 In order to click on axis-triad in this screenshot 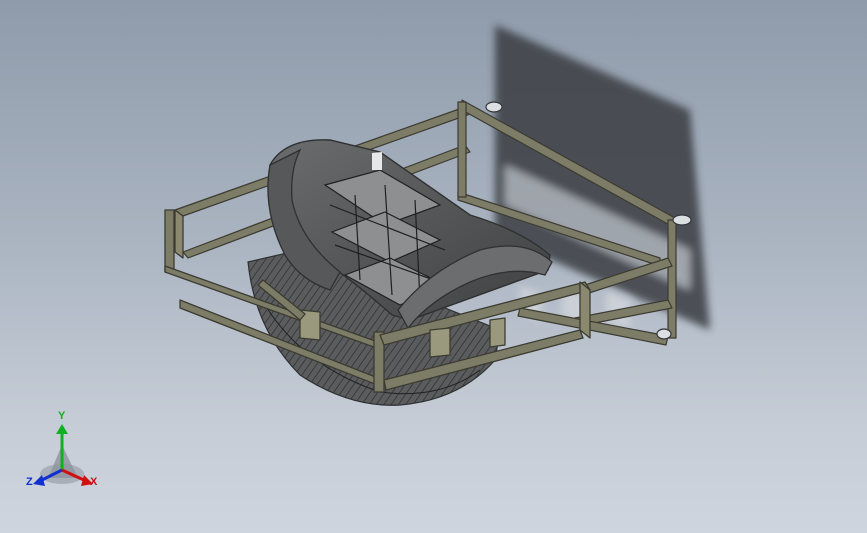, I will do `click(63, 455)`.